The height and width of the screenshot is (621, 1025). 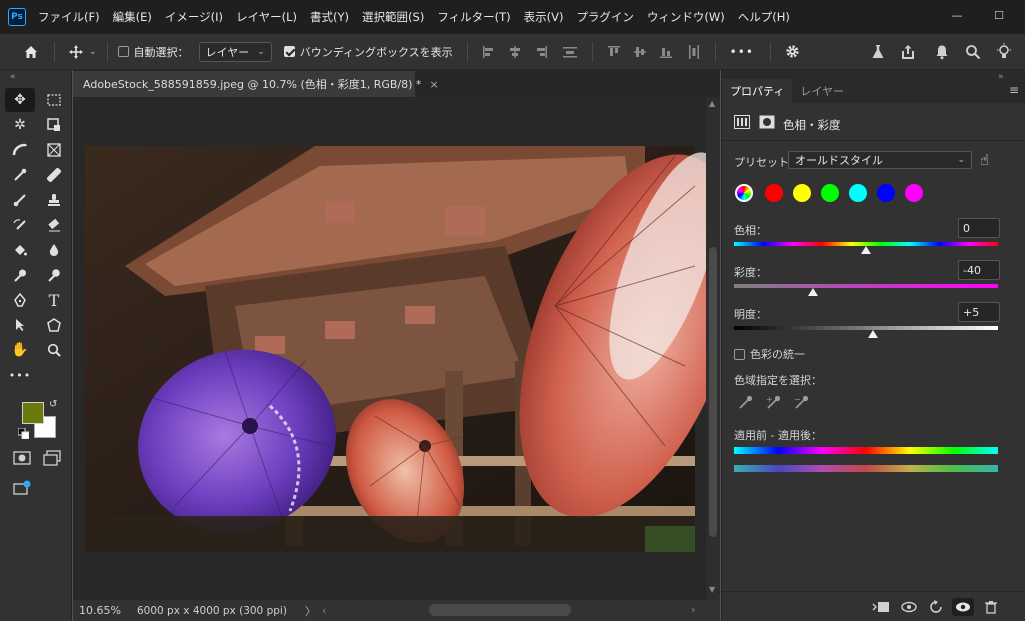 What do you see at coordinates (54, 275) in the screenshot?
I see `zoom-glass-tool-icon` at bounding box center [54, 275].